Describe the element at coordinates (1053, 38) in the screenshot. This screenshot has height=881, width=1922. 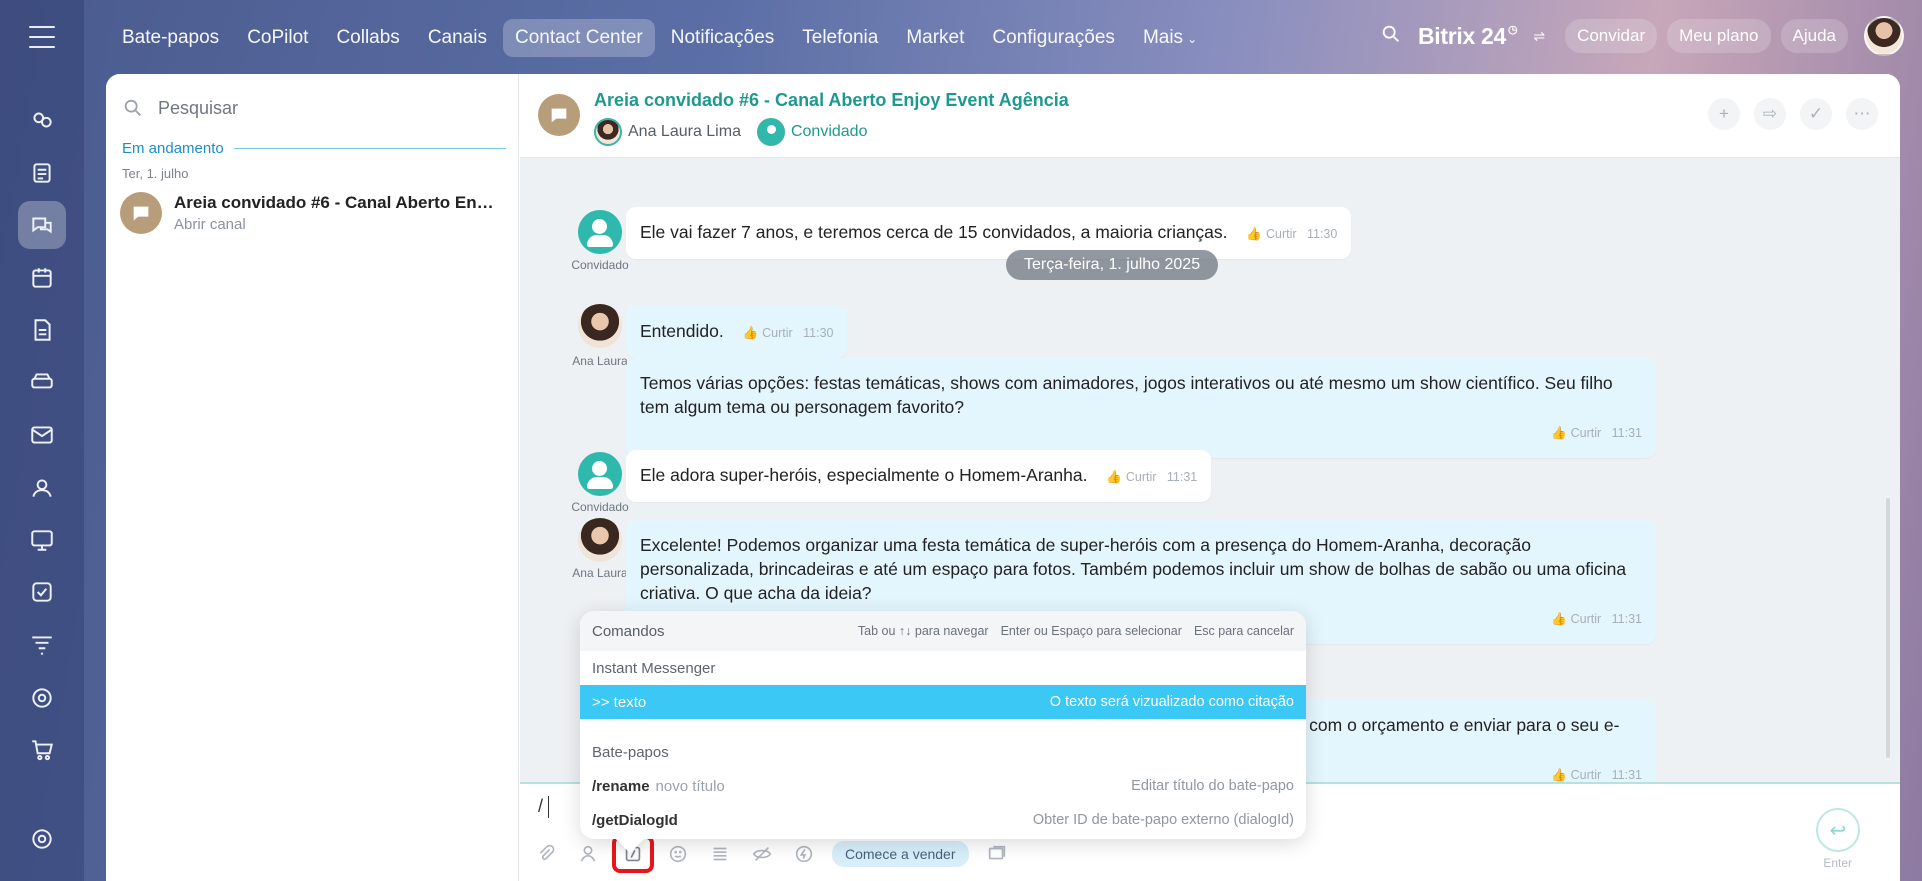
I see `nav-configuracoes: Configurações` at that location.